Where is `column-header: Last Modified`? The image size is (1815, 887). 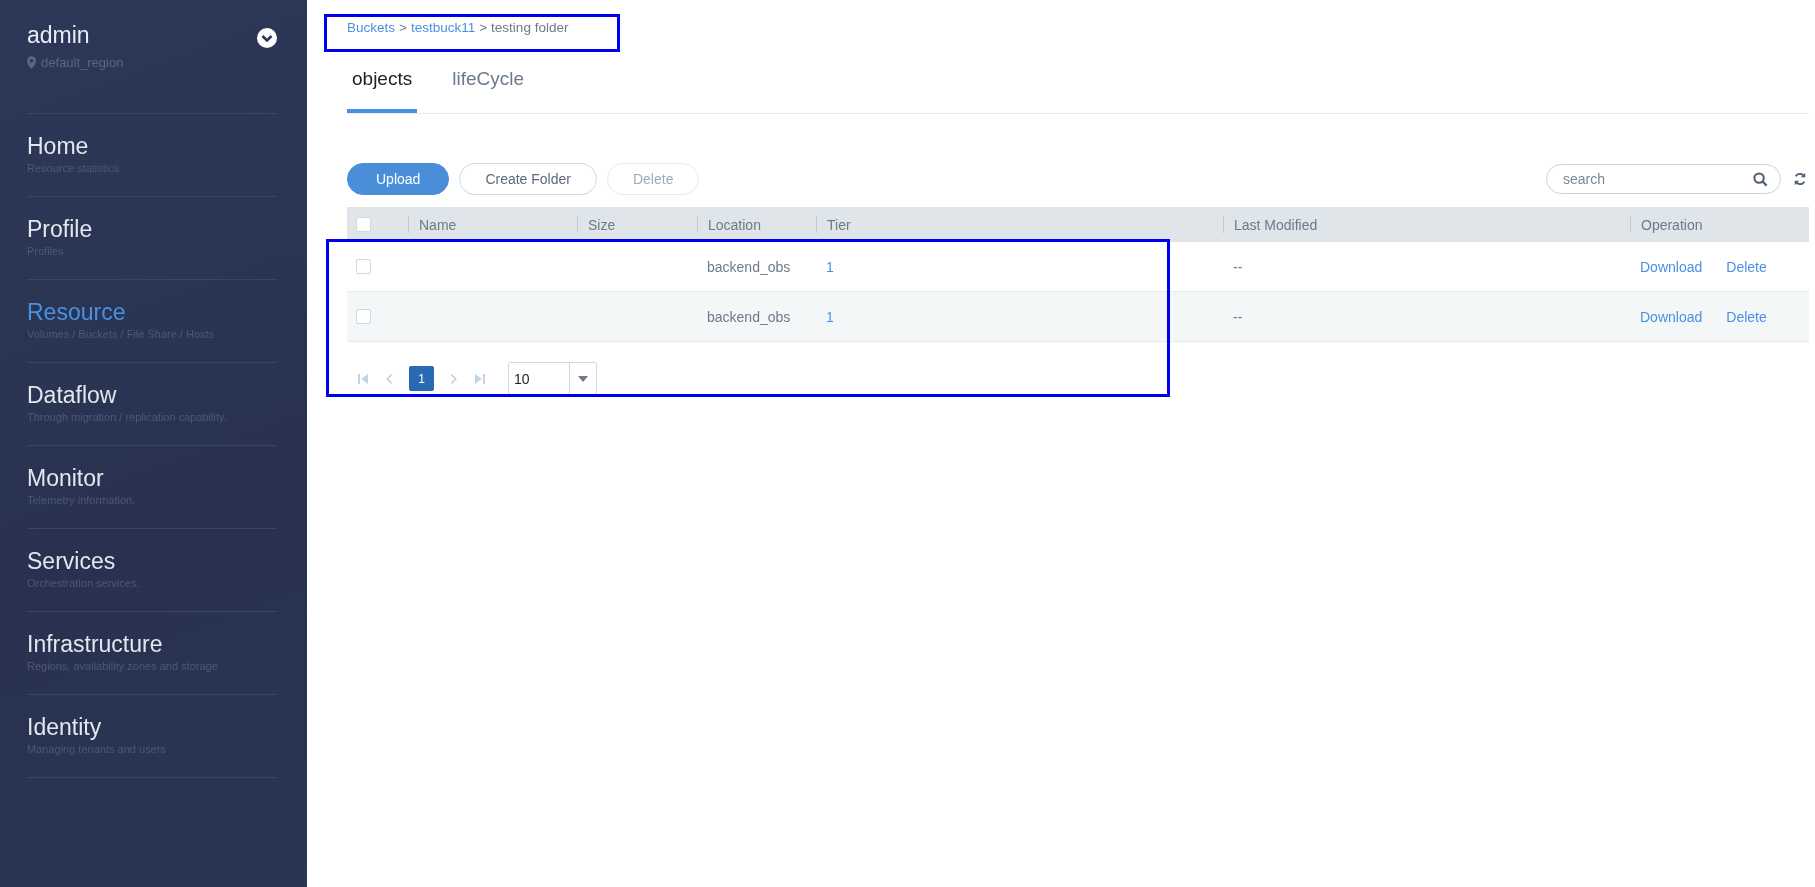 column-header: Last Modified is located at coordinates (1276, 224).